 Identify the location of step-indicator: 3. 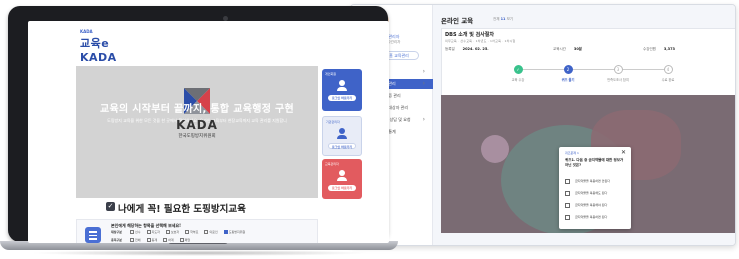
(618, 69).